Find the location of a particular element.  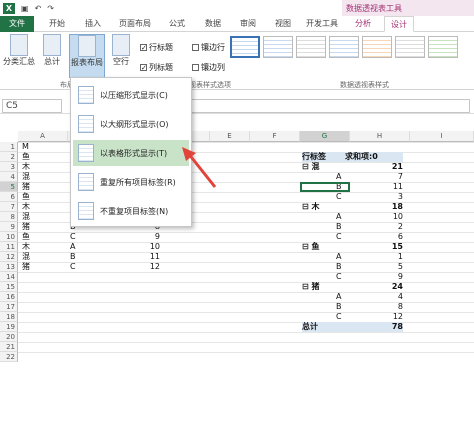

source-cell-c: 12 is located at coordinates (135, 267).